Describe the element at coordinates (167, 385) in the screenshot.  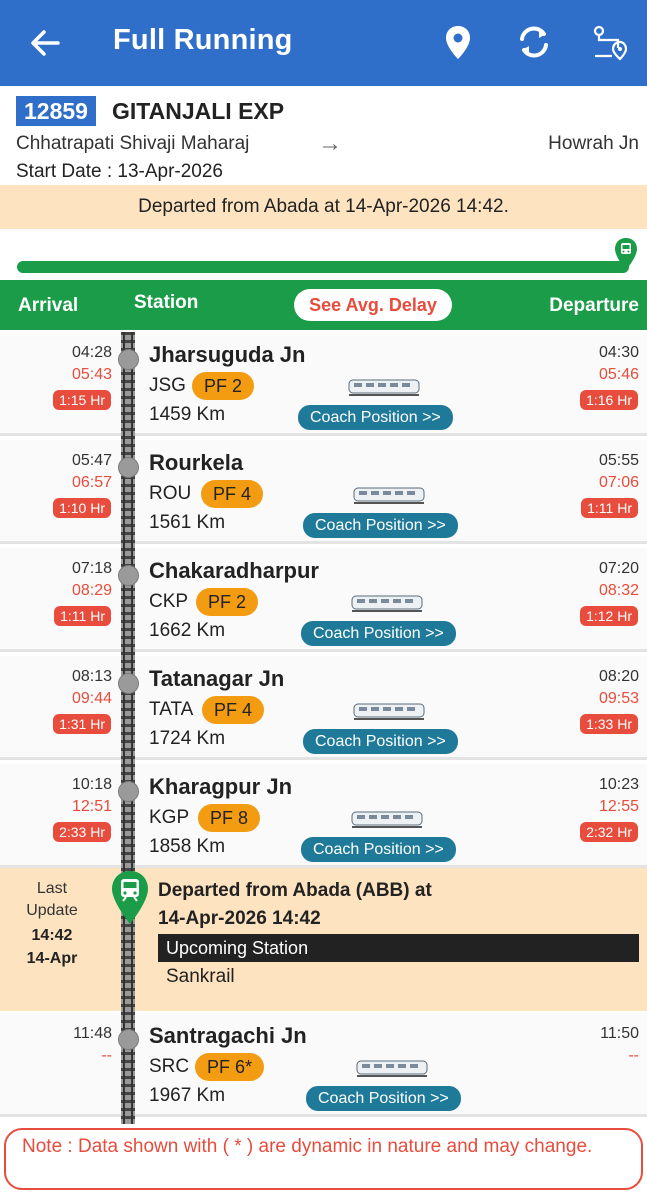
I see `station-code: JSG` at that location.